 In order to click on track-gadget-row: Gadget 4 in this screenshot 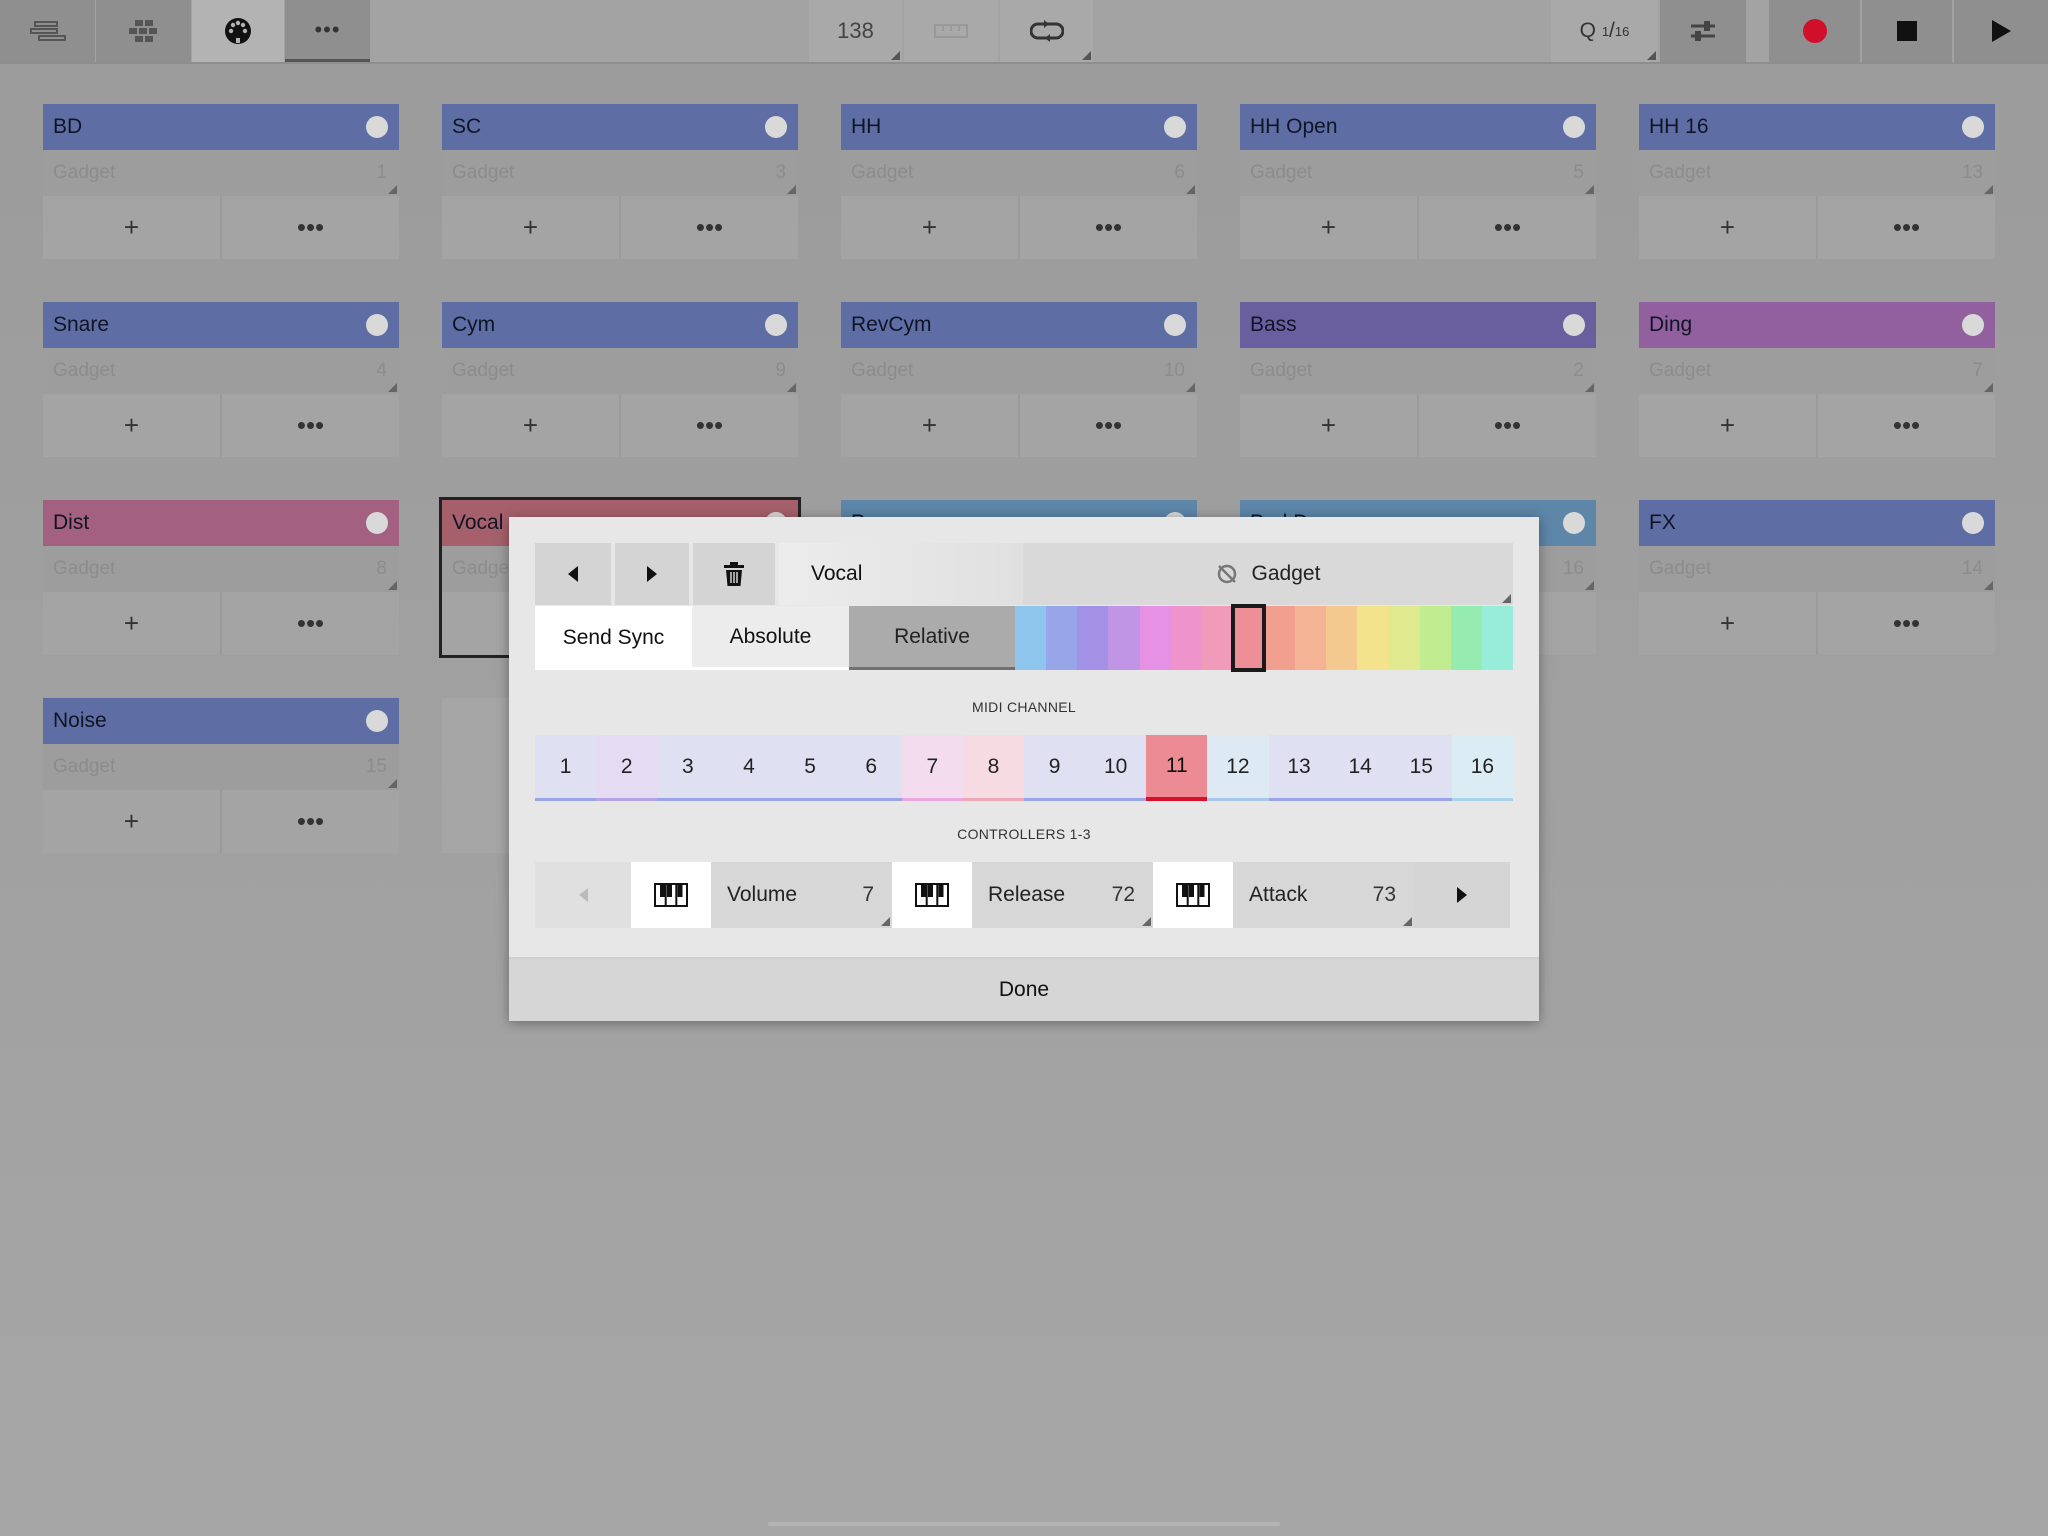, I will do `click(221, 371)`.